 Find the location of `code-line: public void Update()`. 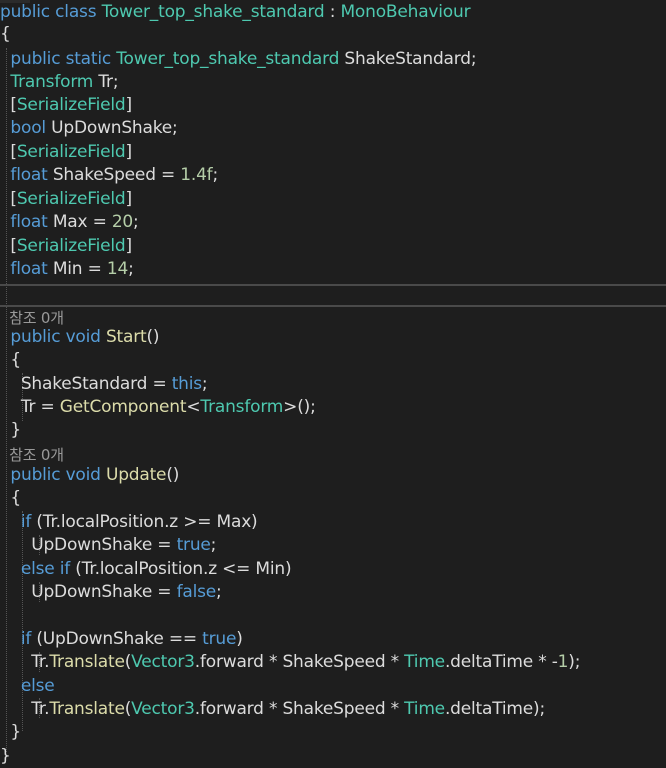

code-line: public void Update() is located at coordinates (89, 475).